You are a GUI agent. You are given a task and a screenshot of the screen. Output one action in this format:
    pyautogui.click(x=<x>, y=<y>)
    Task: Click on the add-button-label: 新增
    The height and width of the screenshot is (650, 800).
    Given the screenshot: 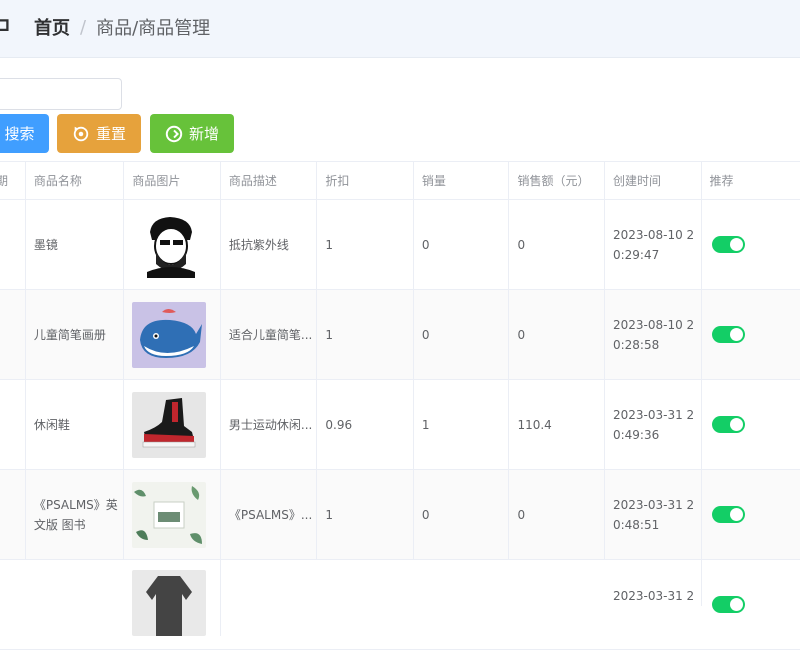 What is the action you would take?
    pyautogui.click(x=204, y=133)
    